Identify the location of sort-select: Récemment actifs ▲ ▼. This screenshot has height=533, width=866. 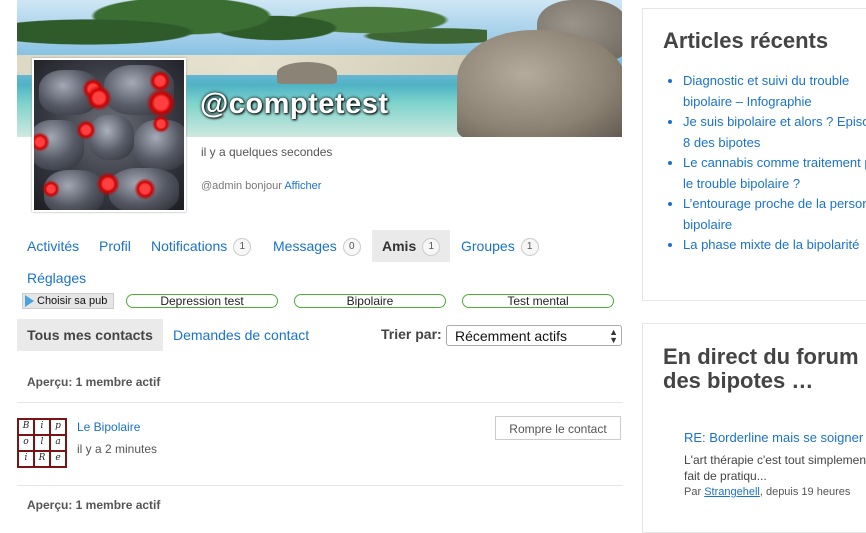
(534, 335).